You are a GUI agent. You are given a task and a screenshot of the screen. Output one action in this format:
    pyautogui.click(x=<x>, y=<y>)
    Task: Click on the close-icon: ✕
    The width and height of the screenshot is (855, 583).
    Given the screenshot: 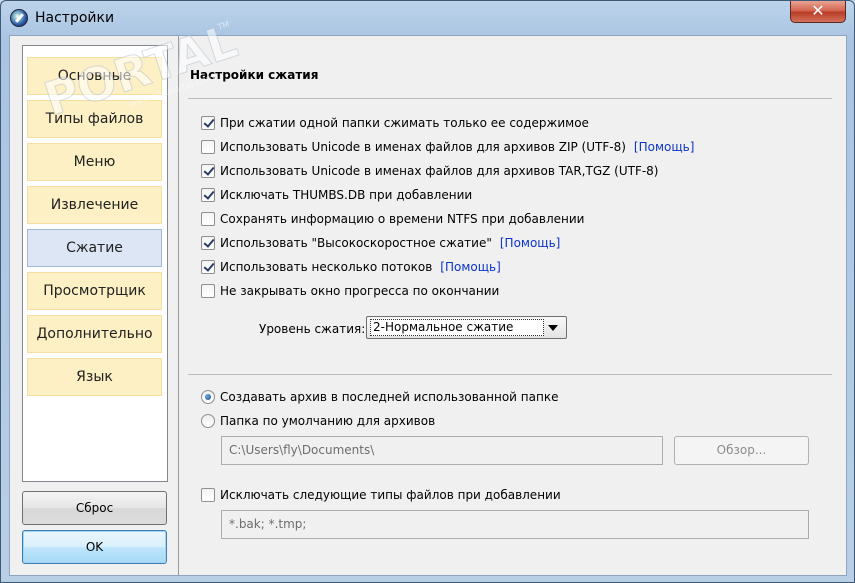 What is the action you would take?
    pyautogui.click(x=818, y=10)
    